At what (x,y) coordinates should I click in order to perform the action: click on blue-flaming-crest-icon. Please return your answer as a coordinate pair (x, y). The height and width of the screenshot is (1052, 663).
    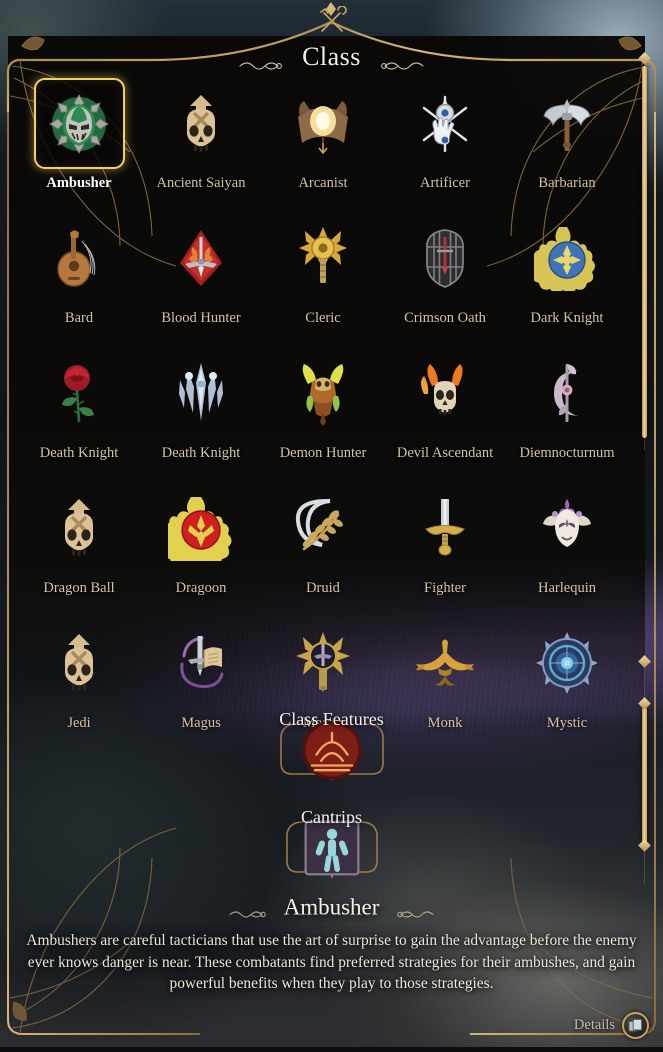
    Looking at the image, I should click on (565, 259).